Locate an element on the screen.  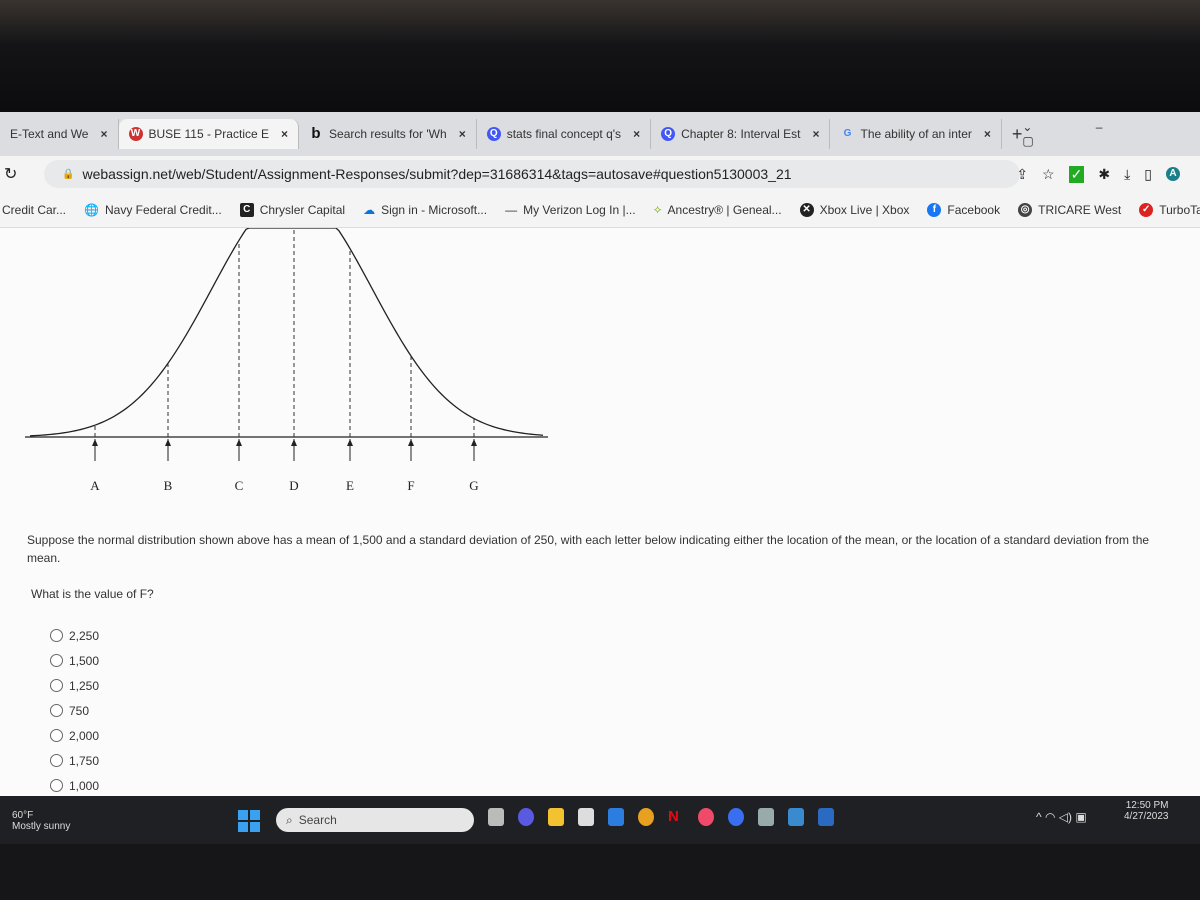
option: 1,000 is located at coordinates (74, 784).